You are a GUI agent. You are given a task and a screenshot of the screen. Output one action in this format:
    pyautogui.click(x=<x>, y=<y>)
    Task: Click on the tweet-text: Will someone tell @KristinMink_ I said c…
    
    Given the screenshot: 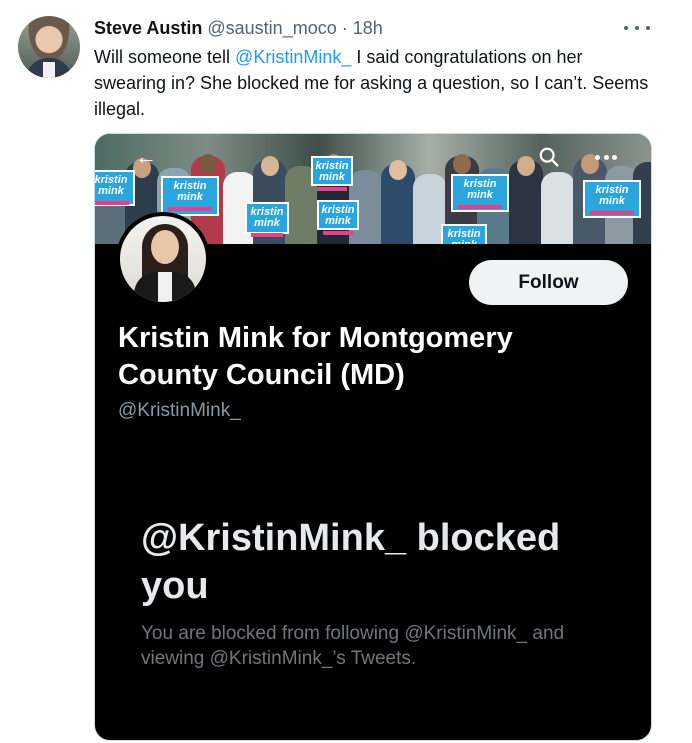 What is the action you would take?
    pyautogui.click(x=374, y=83)
    